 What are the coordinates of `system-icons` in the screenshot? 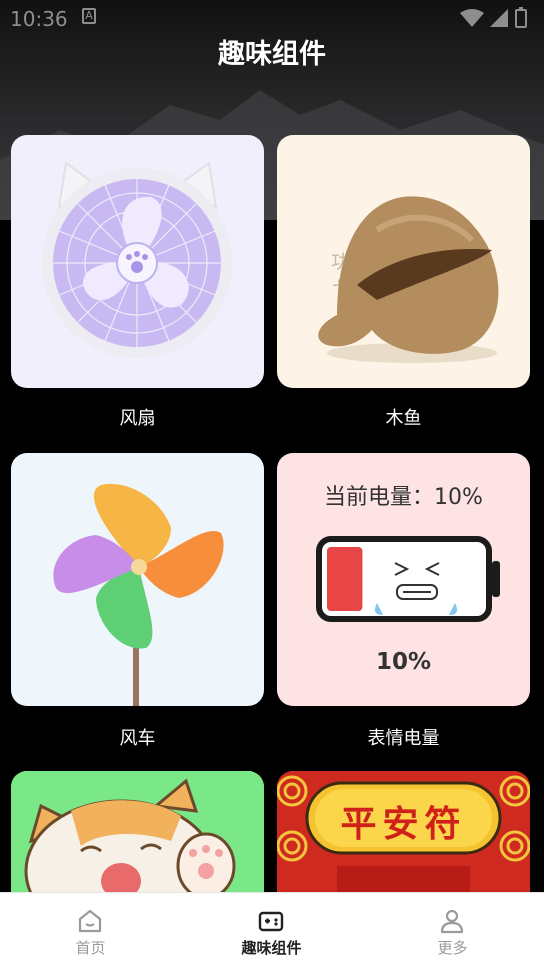 It's located at (493, 17).